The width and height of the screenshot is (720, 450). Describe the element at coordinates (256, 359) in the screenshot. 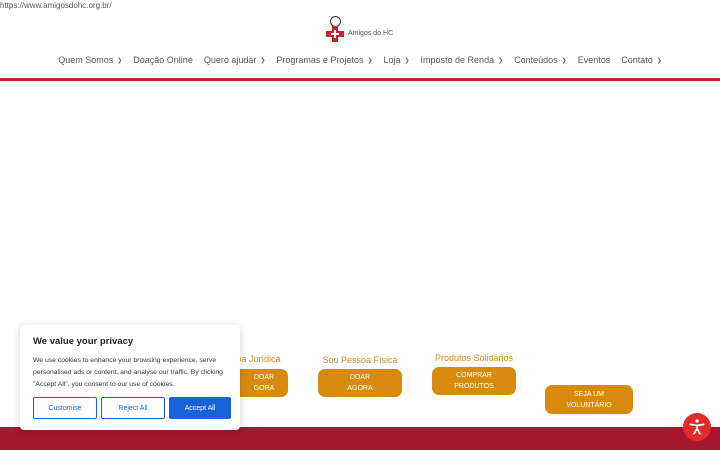

I see `cta-juridica-title: soa Jurídica` at that location.